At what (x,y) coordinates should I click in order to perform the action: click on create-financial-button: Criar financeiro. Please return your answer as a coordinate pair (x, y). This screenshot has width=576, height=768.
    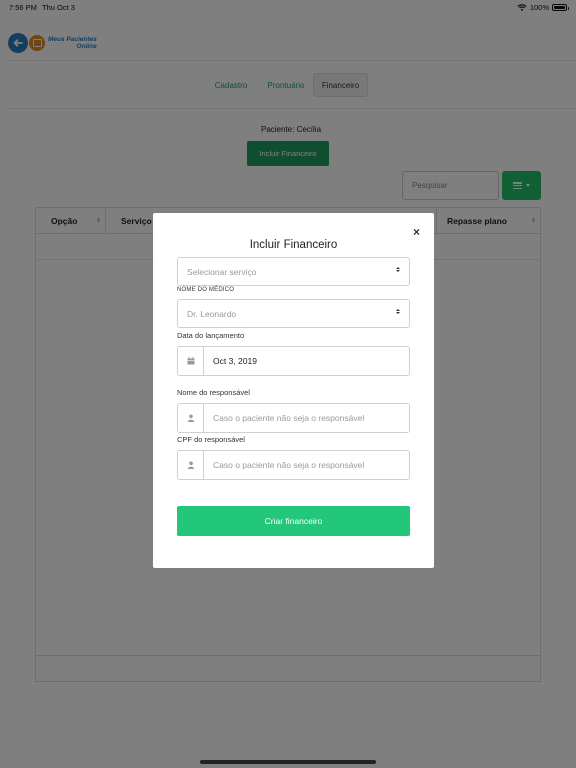
    Looking at the image, I should click on (293, 521).